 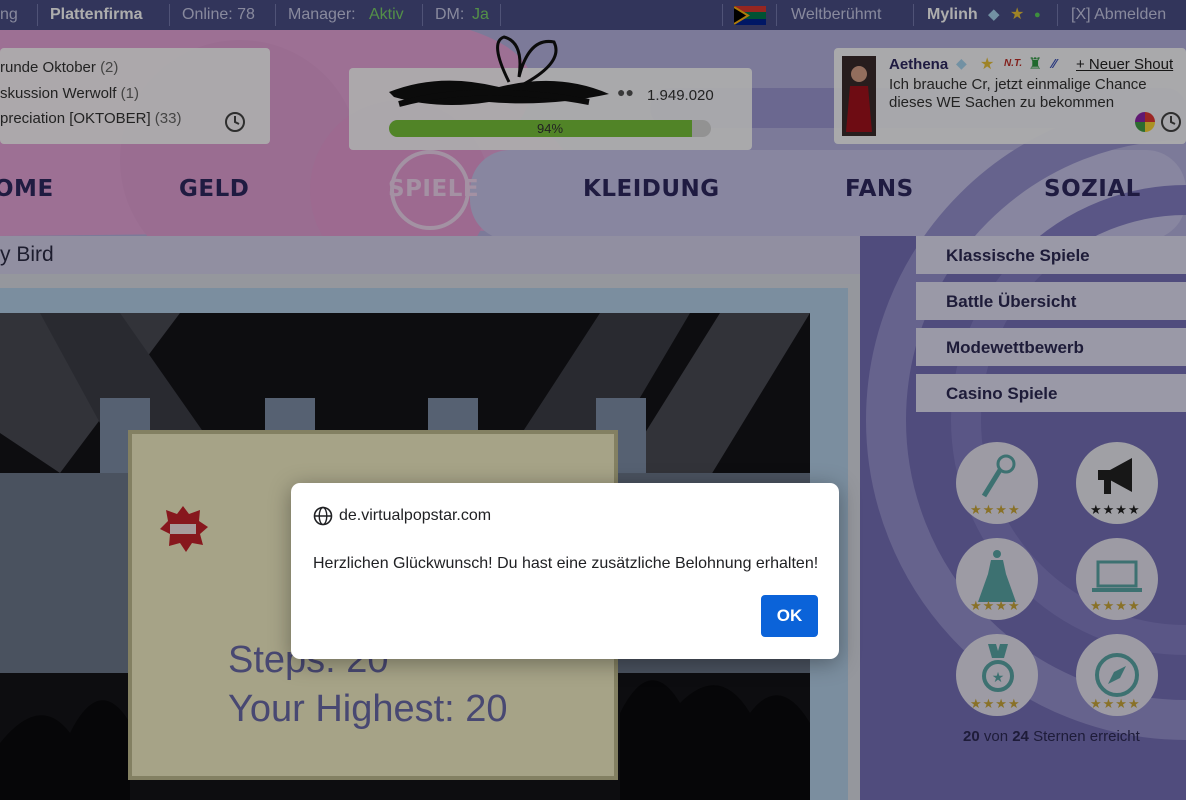 What do you see at coordinates (323, 516) in the screenshot?
I see `globe-icon` at bounding box center [323, 516].